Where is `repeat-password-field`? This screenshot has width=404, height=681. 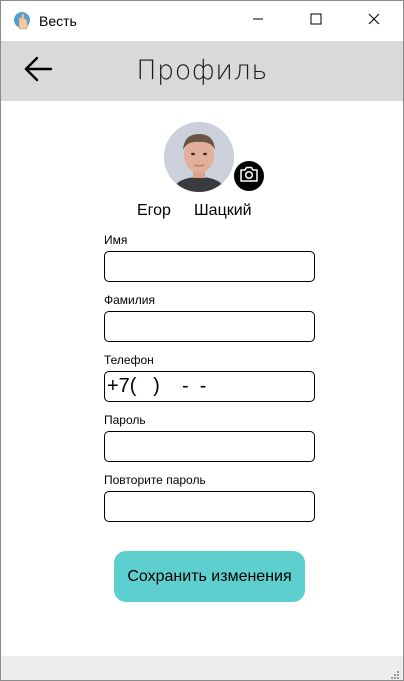 repeat-password-field is located at coordinates (209, 506).